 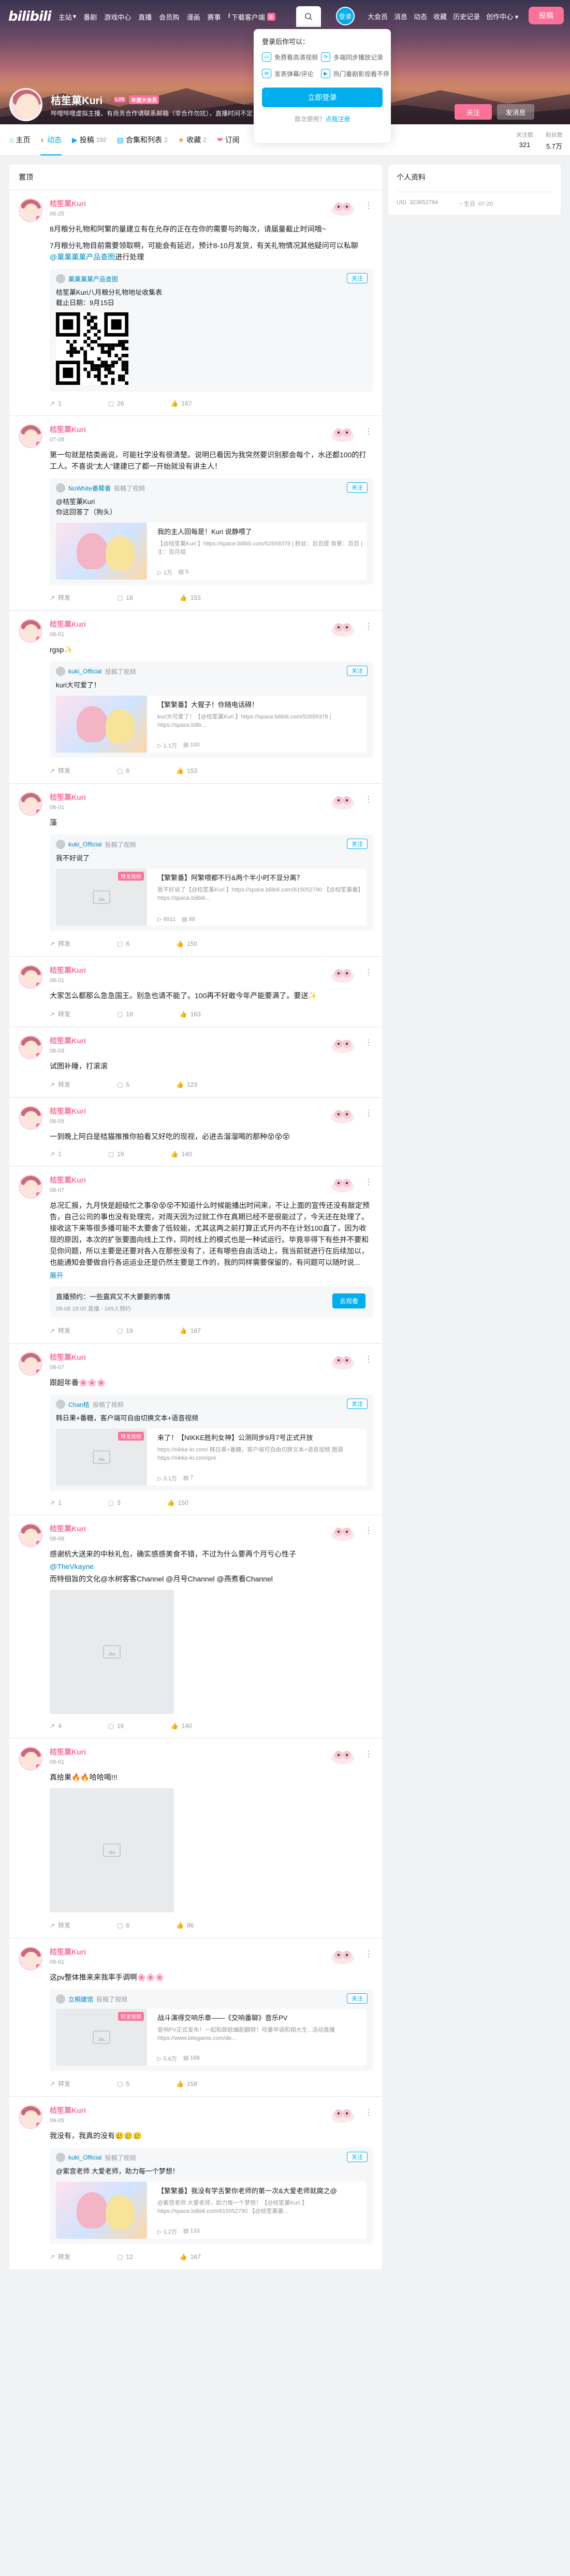 What do you see at coordinates (125, 597) in the screenshot?
I see `comment-button: ▢ 18` at bounding box center [125, 597].